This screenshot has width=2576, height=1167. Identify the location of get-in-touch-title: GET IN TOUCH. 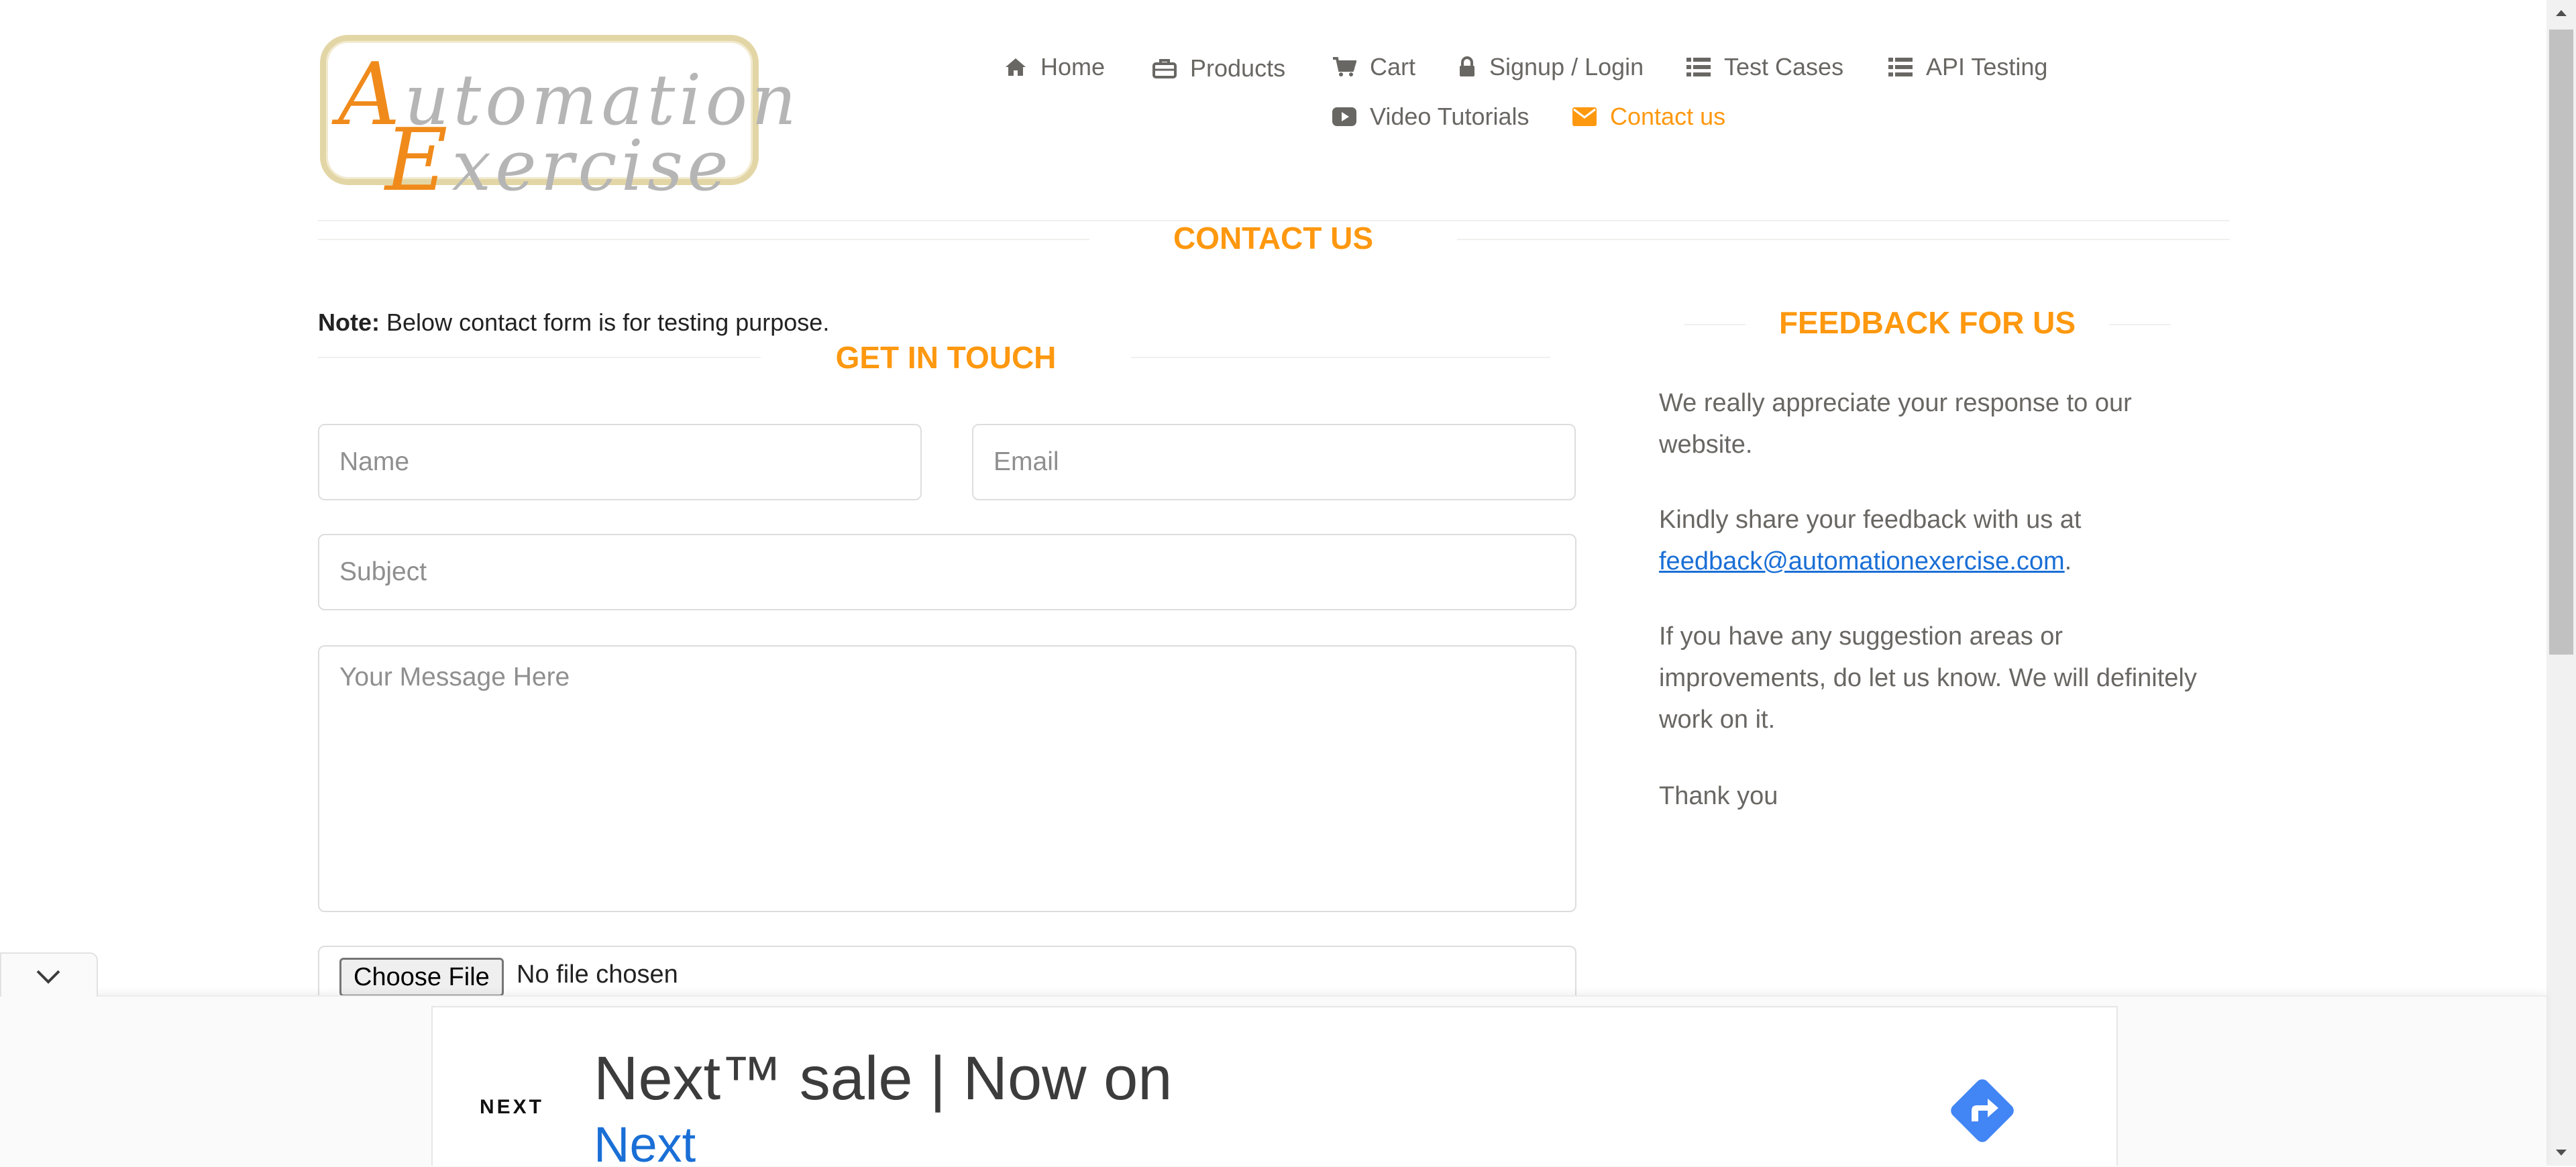
(946, 357).